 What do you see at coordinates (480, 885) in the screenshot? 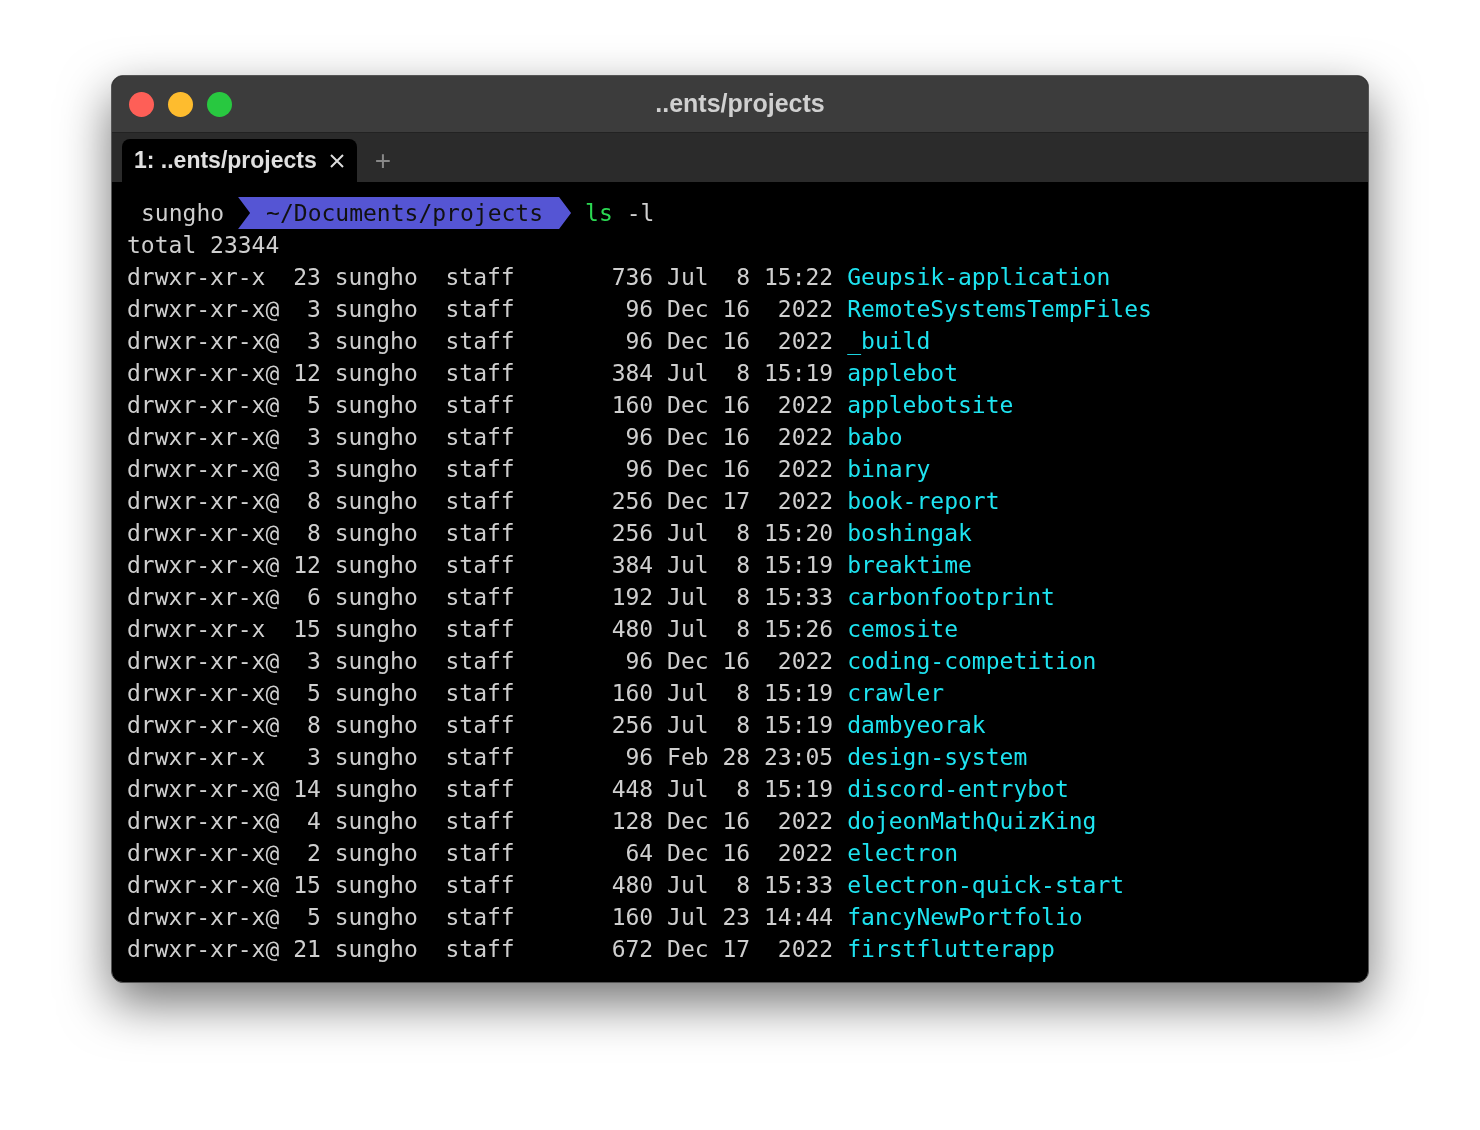
I see `file-details: drwxr-xr-x@ 15 sungho staff 480 Jul 8 15:33` at bounding box center [480, 885].